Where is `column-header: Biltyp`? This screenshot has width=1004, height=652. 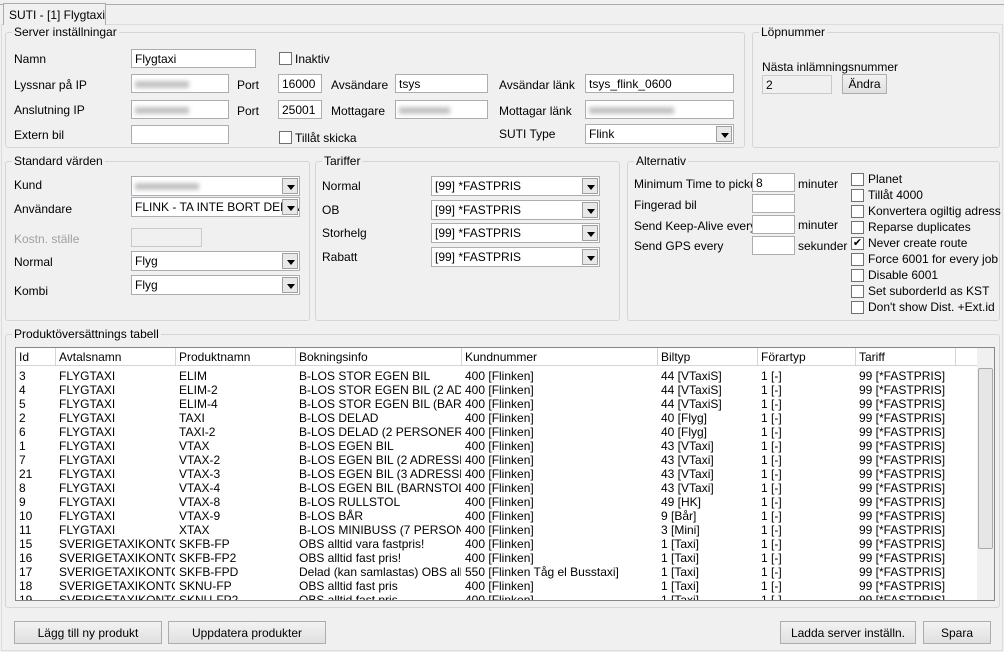 column-header: Biltyp is located at coordinates (708, 357).